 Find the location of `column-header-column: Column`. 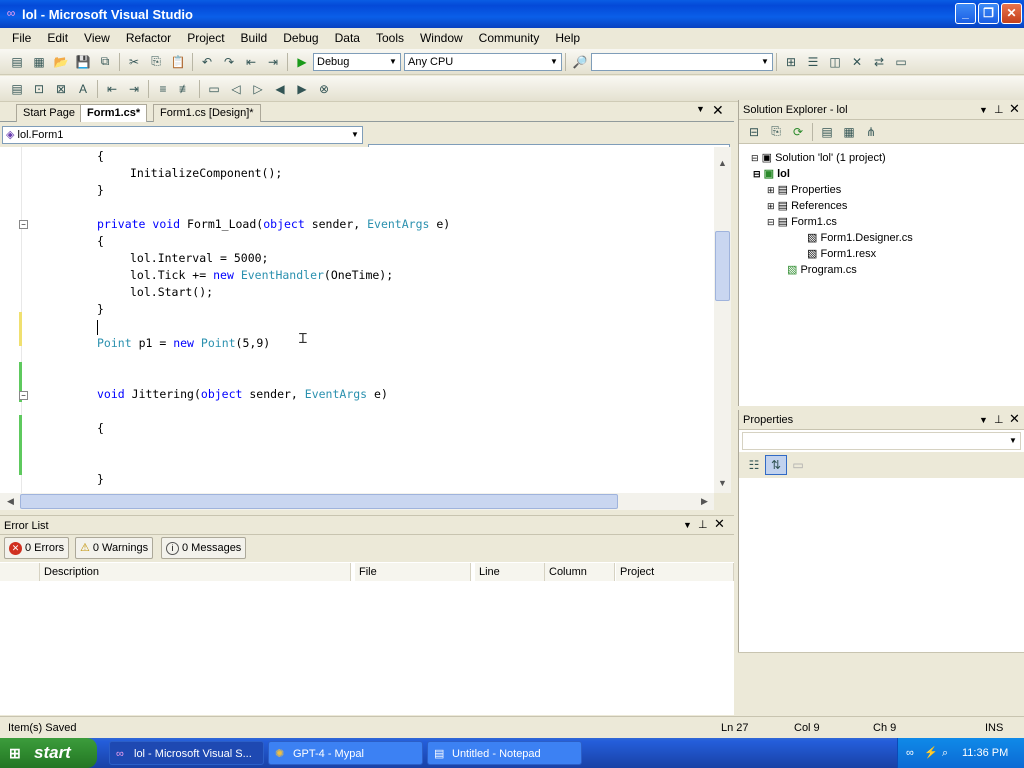

column-header-column: Column is located at coordinates (580, 572).